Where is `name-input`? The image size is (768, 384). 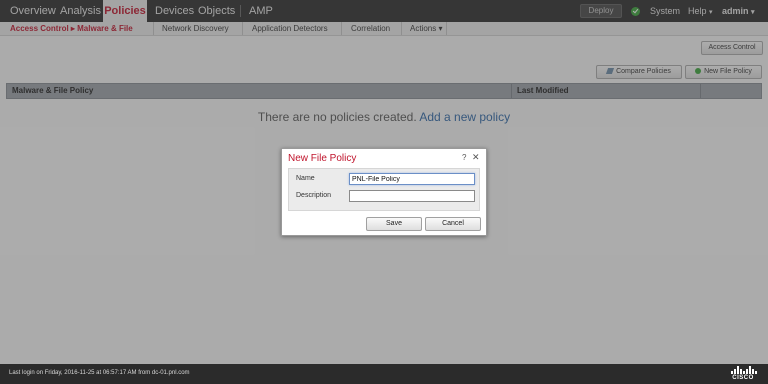
name-input is located at coordinates (412, 179).